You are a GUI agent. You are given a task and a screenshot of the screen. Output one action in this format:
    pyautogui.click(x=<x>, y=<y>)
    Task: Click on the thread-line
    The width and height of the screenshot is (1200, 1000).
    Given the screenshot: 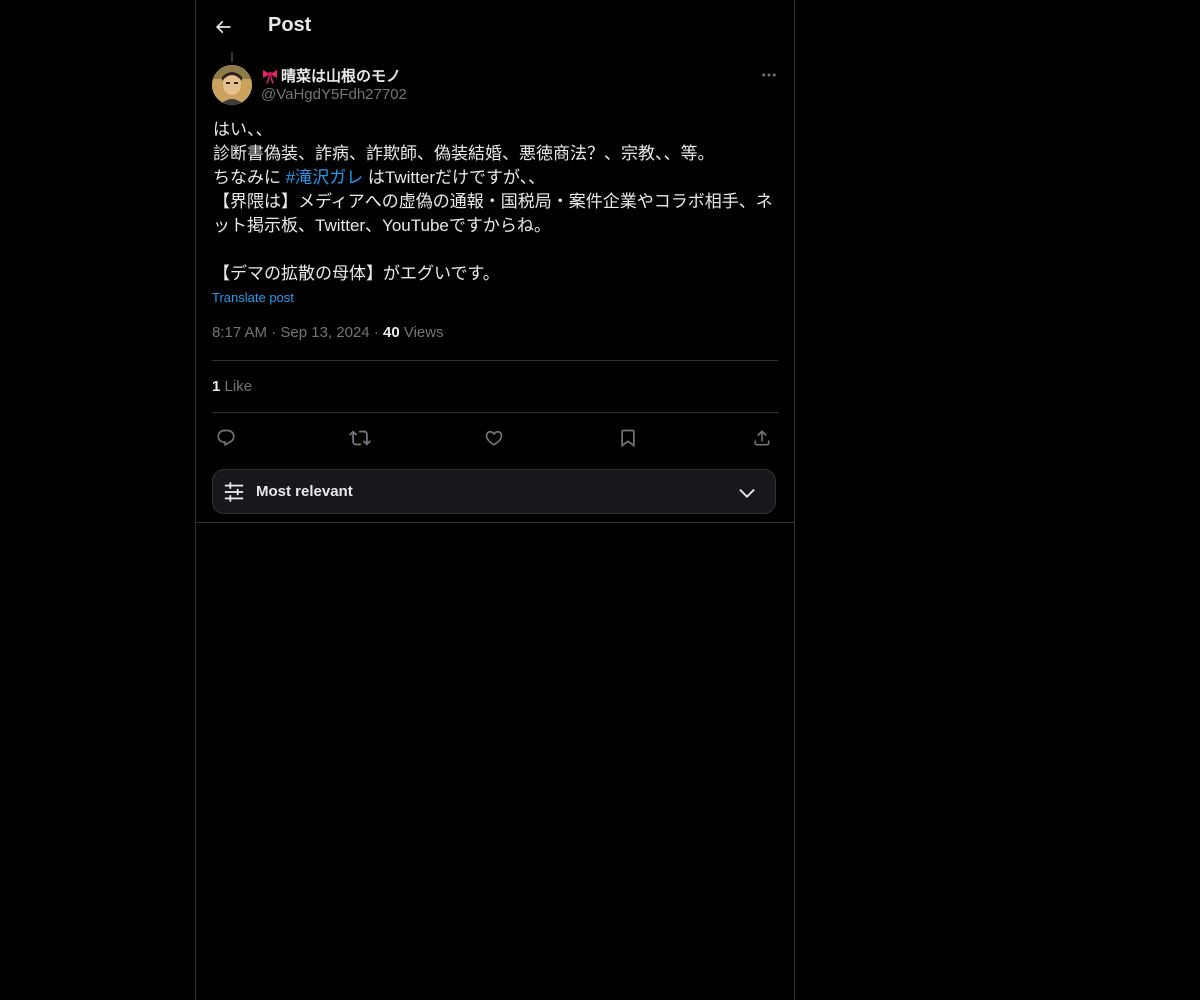 What is the action you would take?
    pyautogui.click(x=232, y=57)
    